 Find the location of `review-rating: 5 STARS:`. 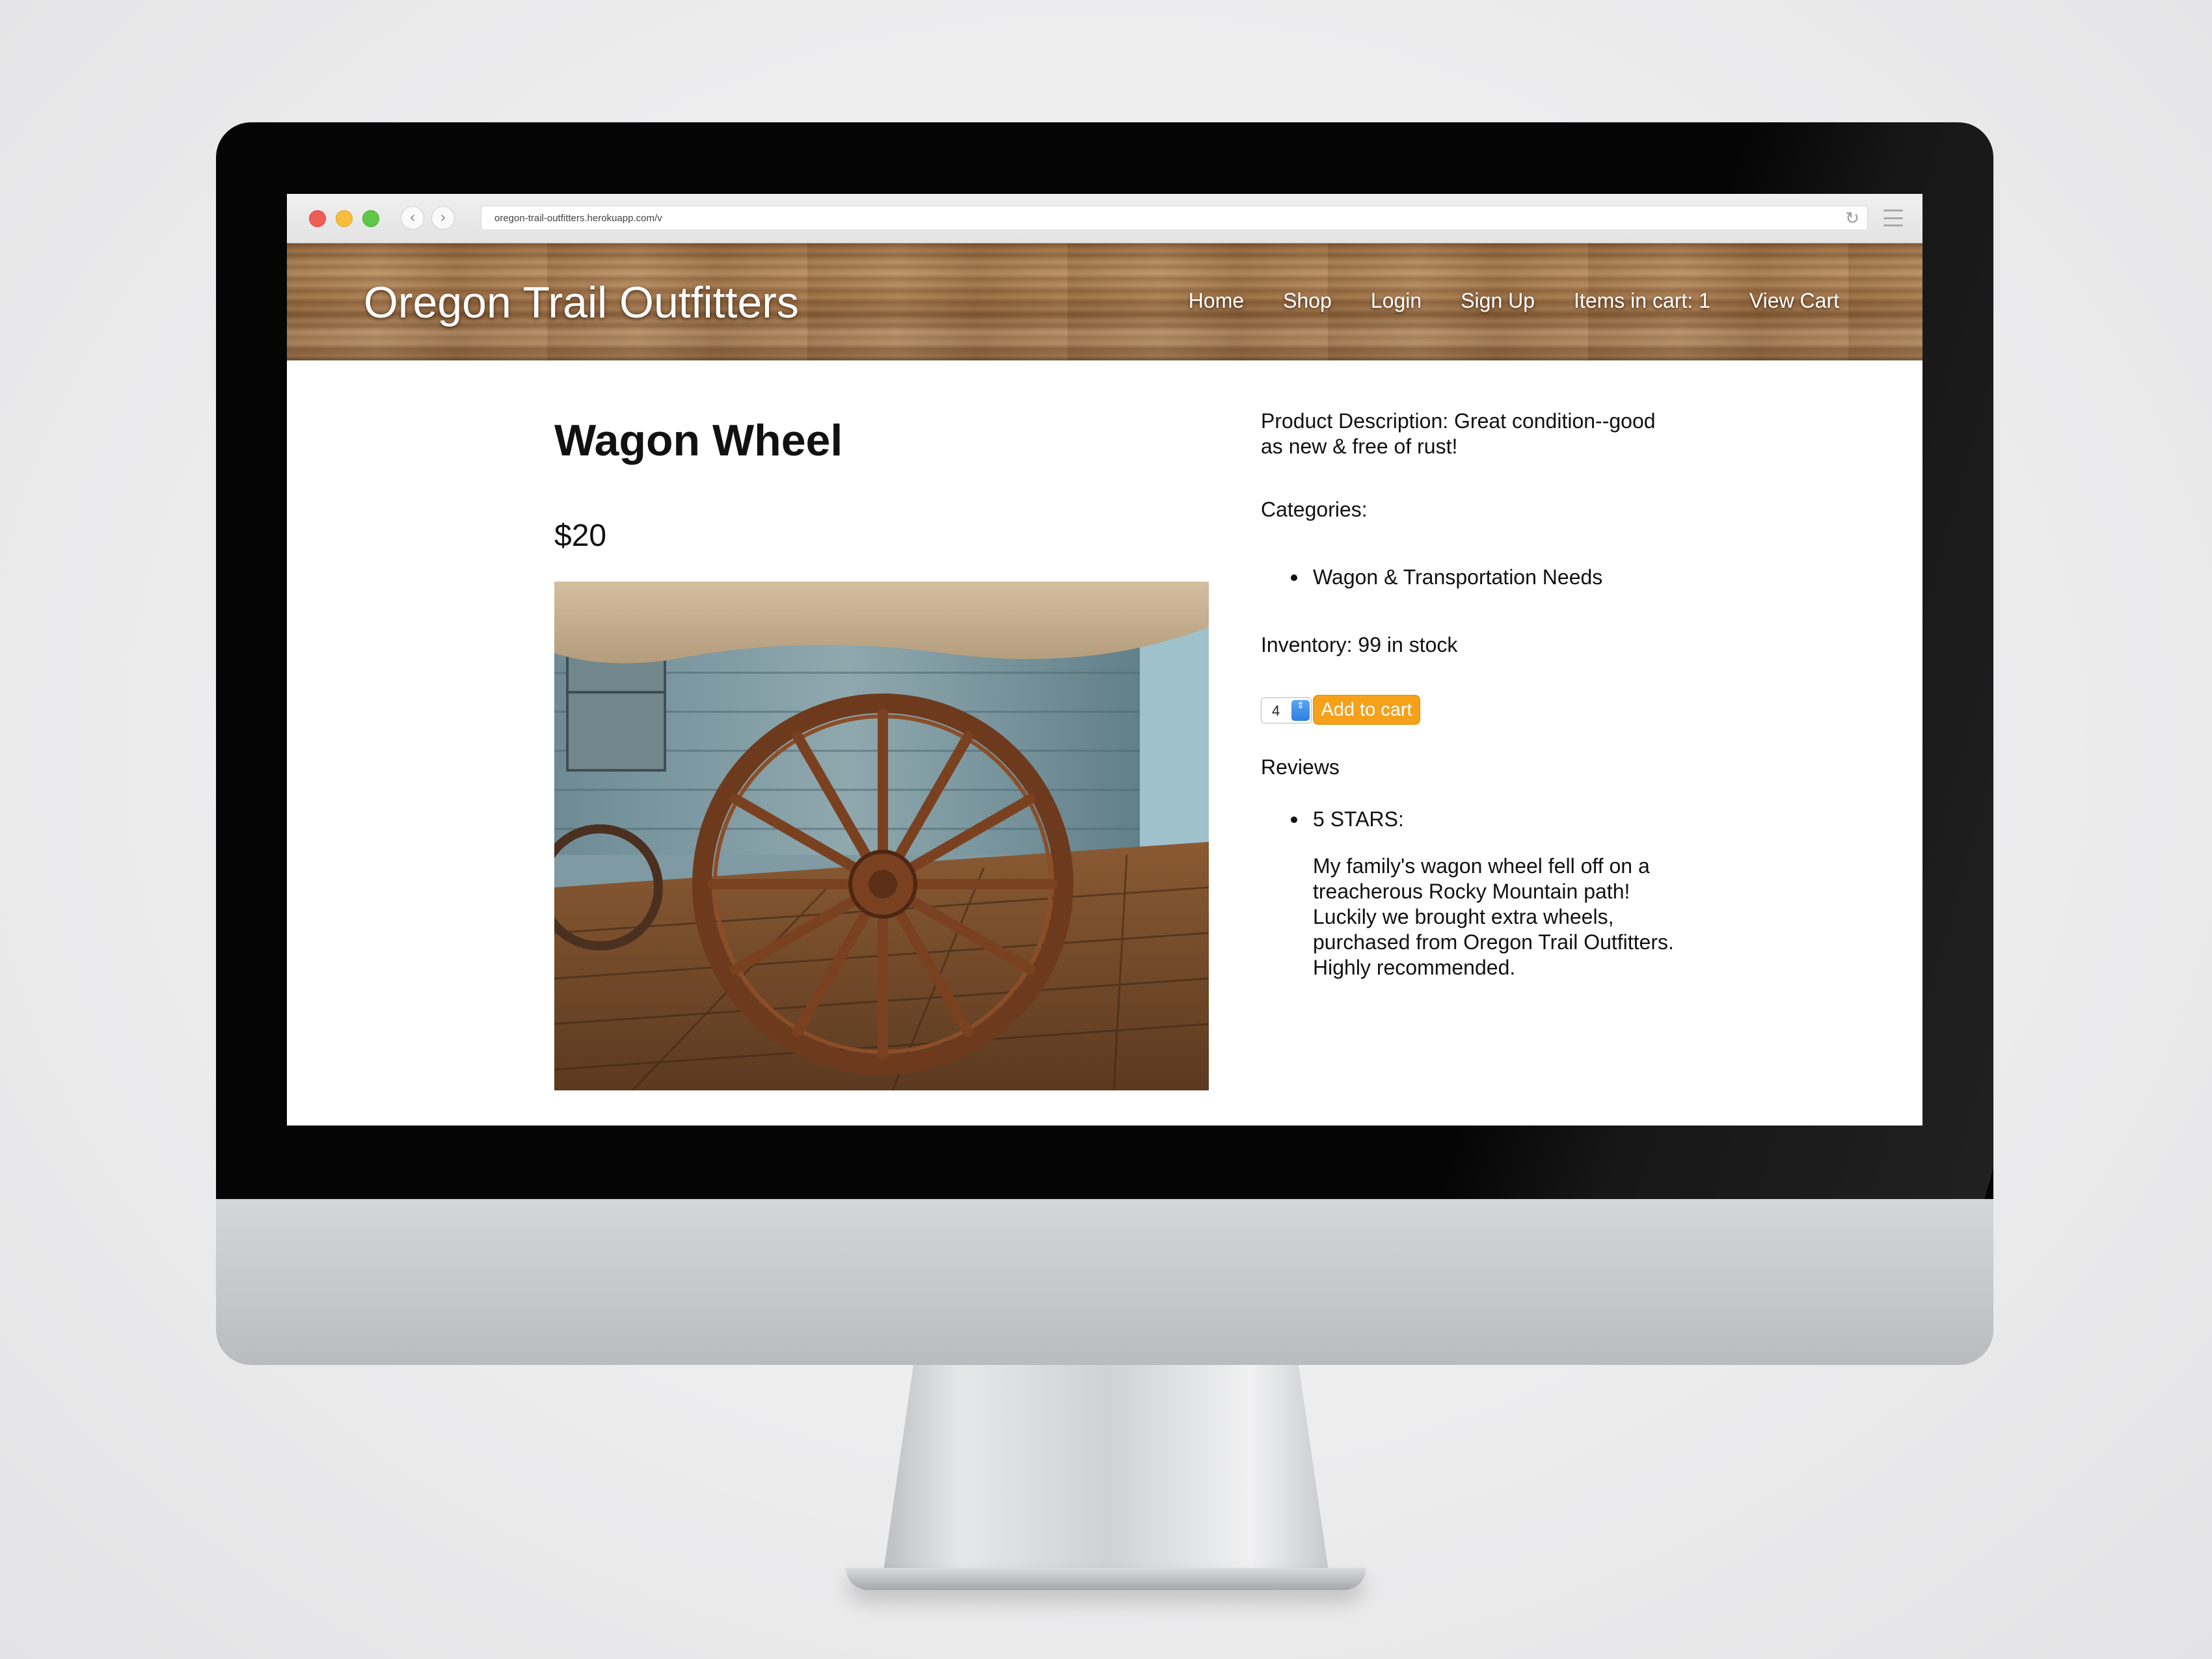

review-rating: 5 STARS: is located at coordinates (1348, 819).